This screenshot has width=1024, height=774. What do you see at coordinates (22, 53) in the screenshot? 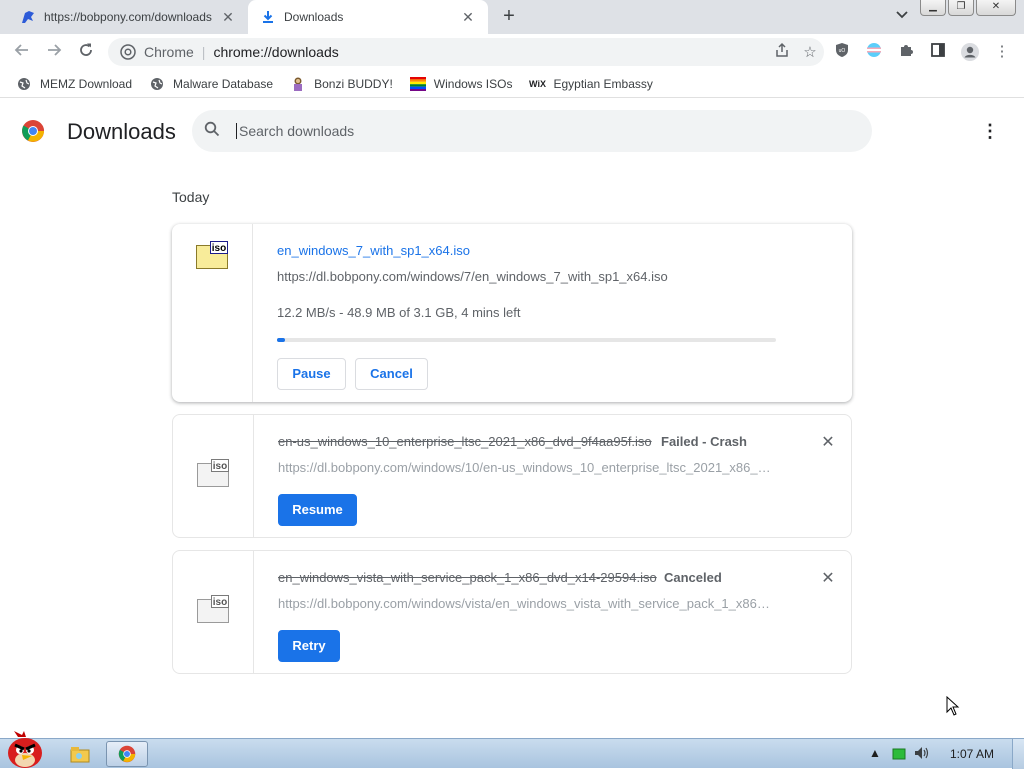
I see `back-arrow-icon` at bounding box center [22, 53].